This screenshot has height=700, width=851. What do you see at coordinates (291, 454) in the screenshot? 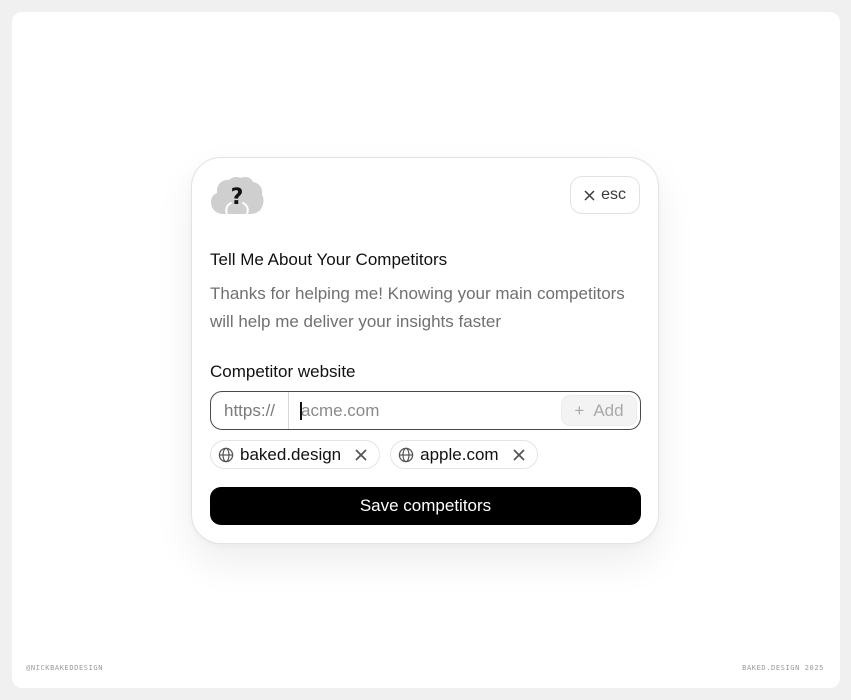
I see `competitor-chip-label: baked.design` at bounding box center [291, 454].